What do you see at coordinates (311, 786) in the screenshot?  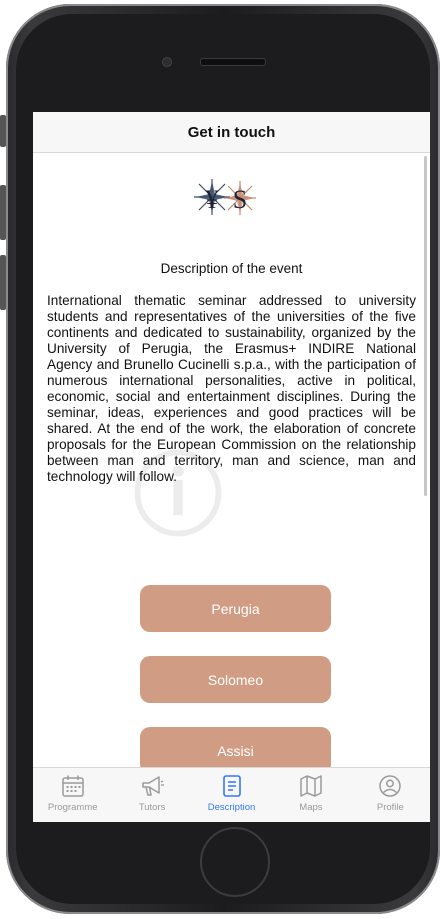 I see `map-icon` at bounding box center [311, 786].